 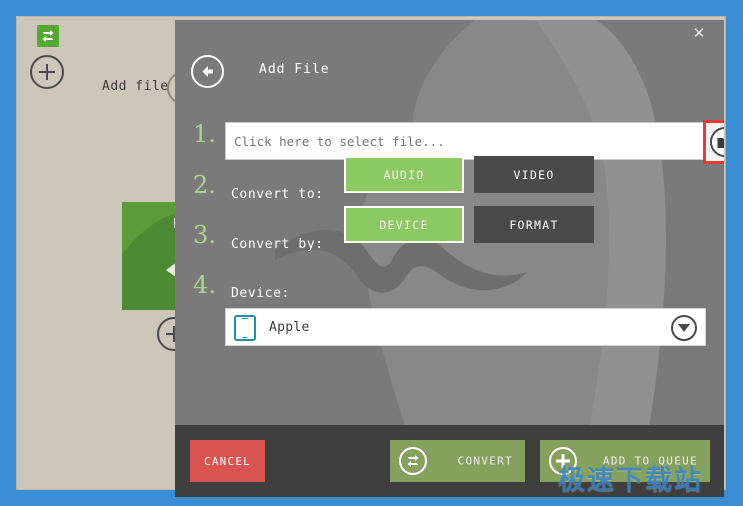 I want to click on chevron-down-icon, so click(x=684, y=328).